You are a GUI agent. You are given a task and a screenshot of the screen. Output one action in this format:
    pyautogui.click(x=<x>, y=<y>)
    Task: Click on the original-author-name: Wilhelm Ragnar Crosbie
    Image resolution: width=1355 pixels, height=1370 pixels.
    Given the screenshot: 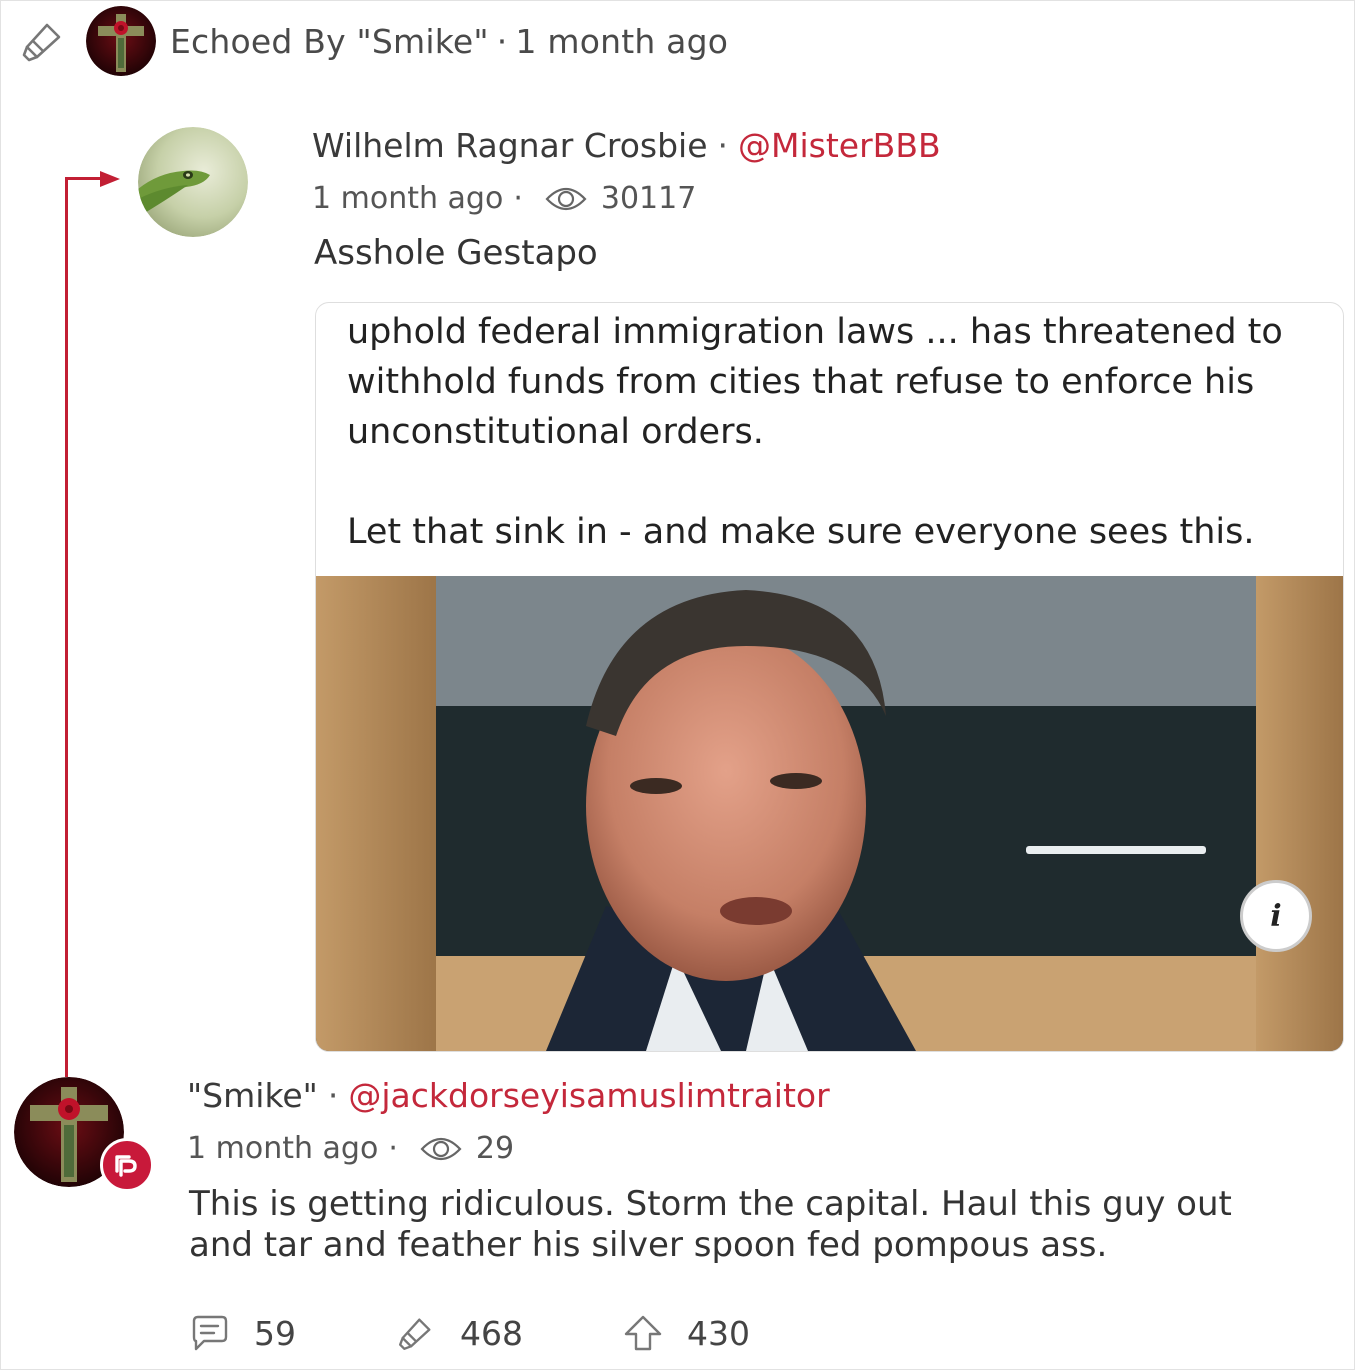 What is the action you would take?
    pyautogui.click(x=510, y=145)
    